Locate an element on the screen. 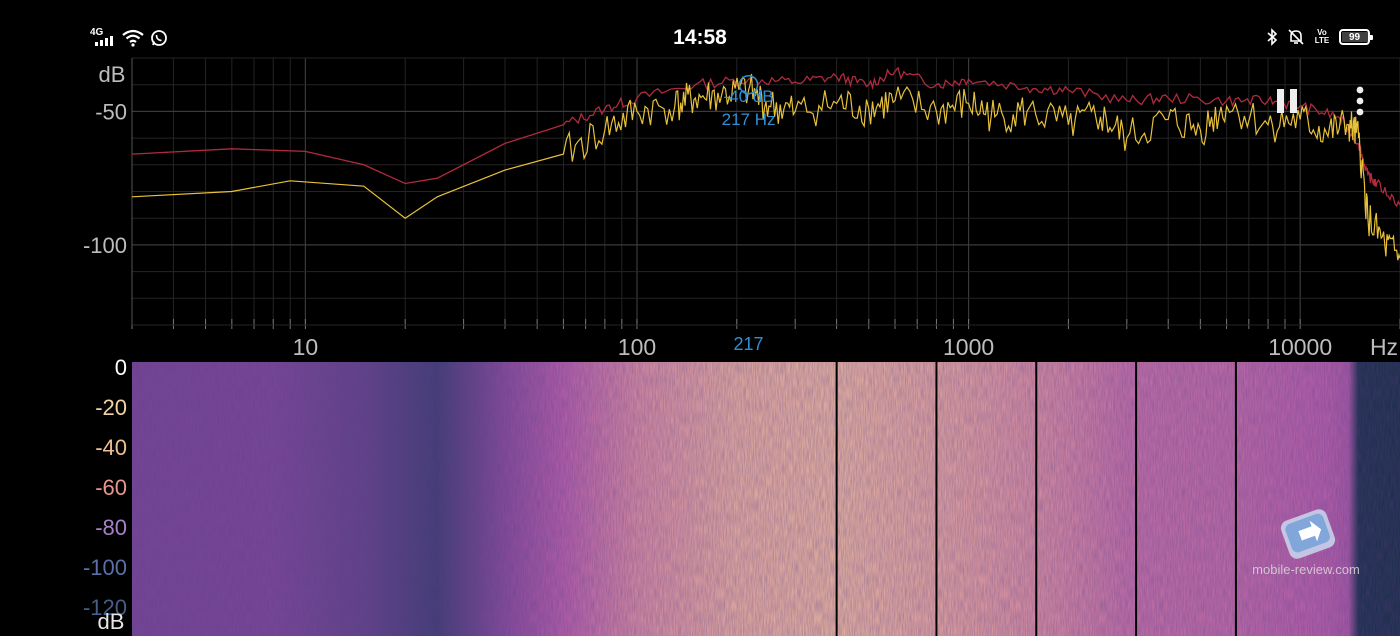  x-tick-label: 10 is located at coordinates (306, 347).